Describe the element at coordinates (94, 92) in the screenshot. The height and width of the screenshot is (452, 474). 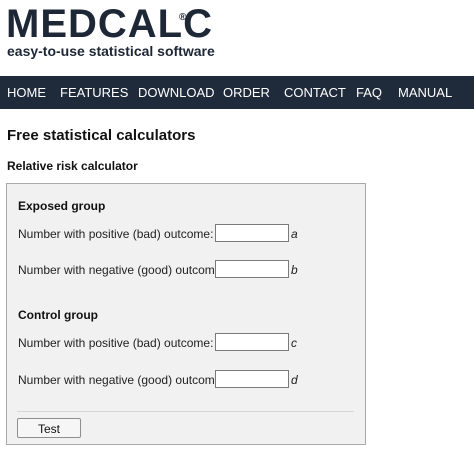
I see `nav-features: FEATURES` at that location.